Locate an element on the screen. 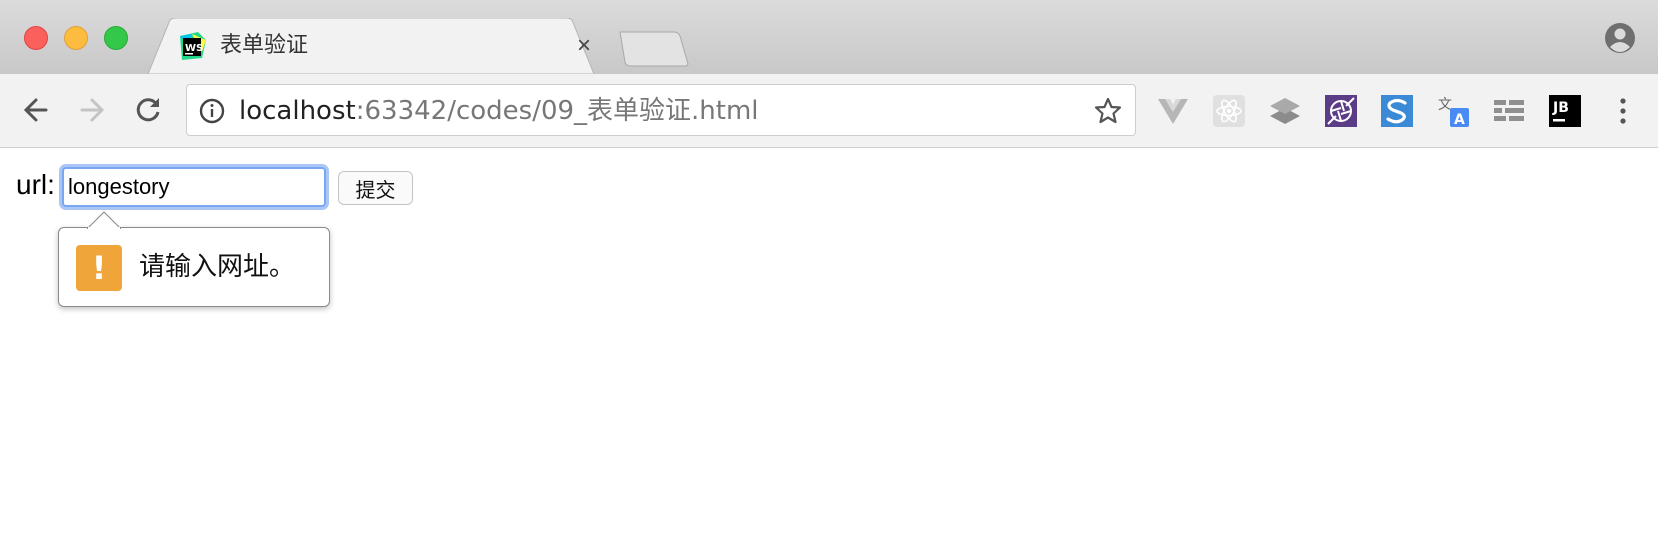 The image size is (1658, 544). address-bar: localhost:63342/codes/09_表单验证.html is located at coordinates (661, 110).